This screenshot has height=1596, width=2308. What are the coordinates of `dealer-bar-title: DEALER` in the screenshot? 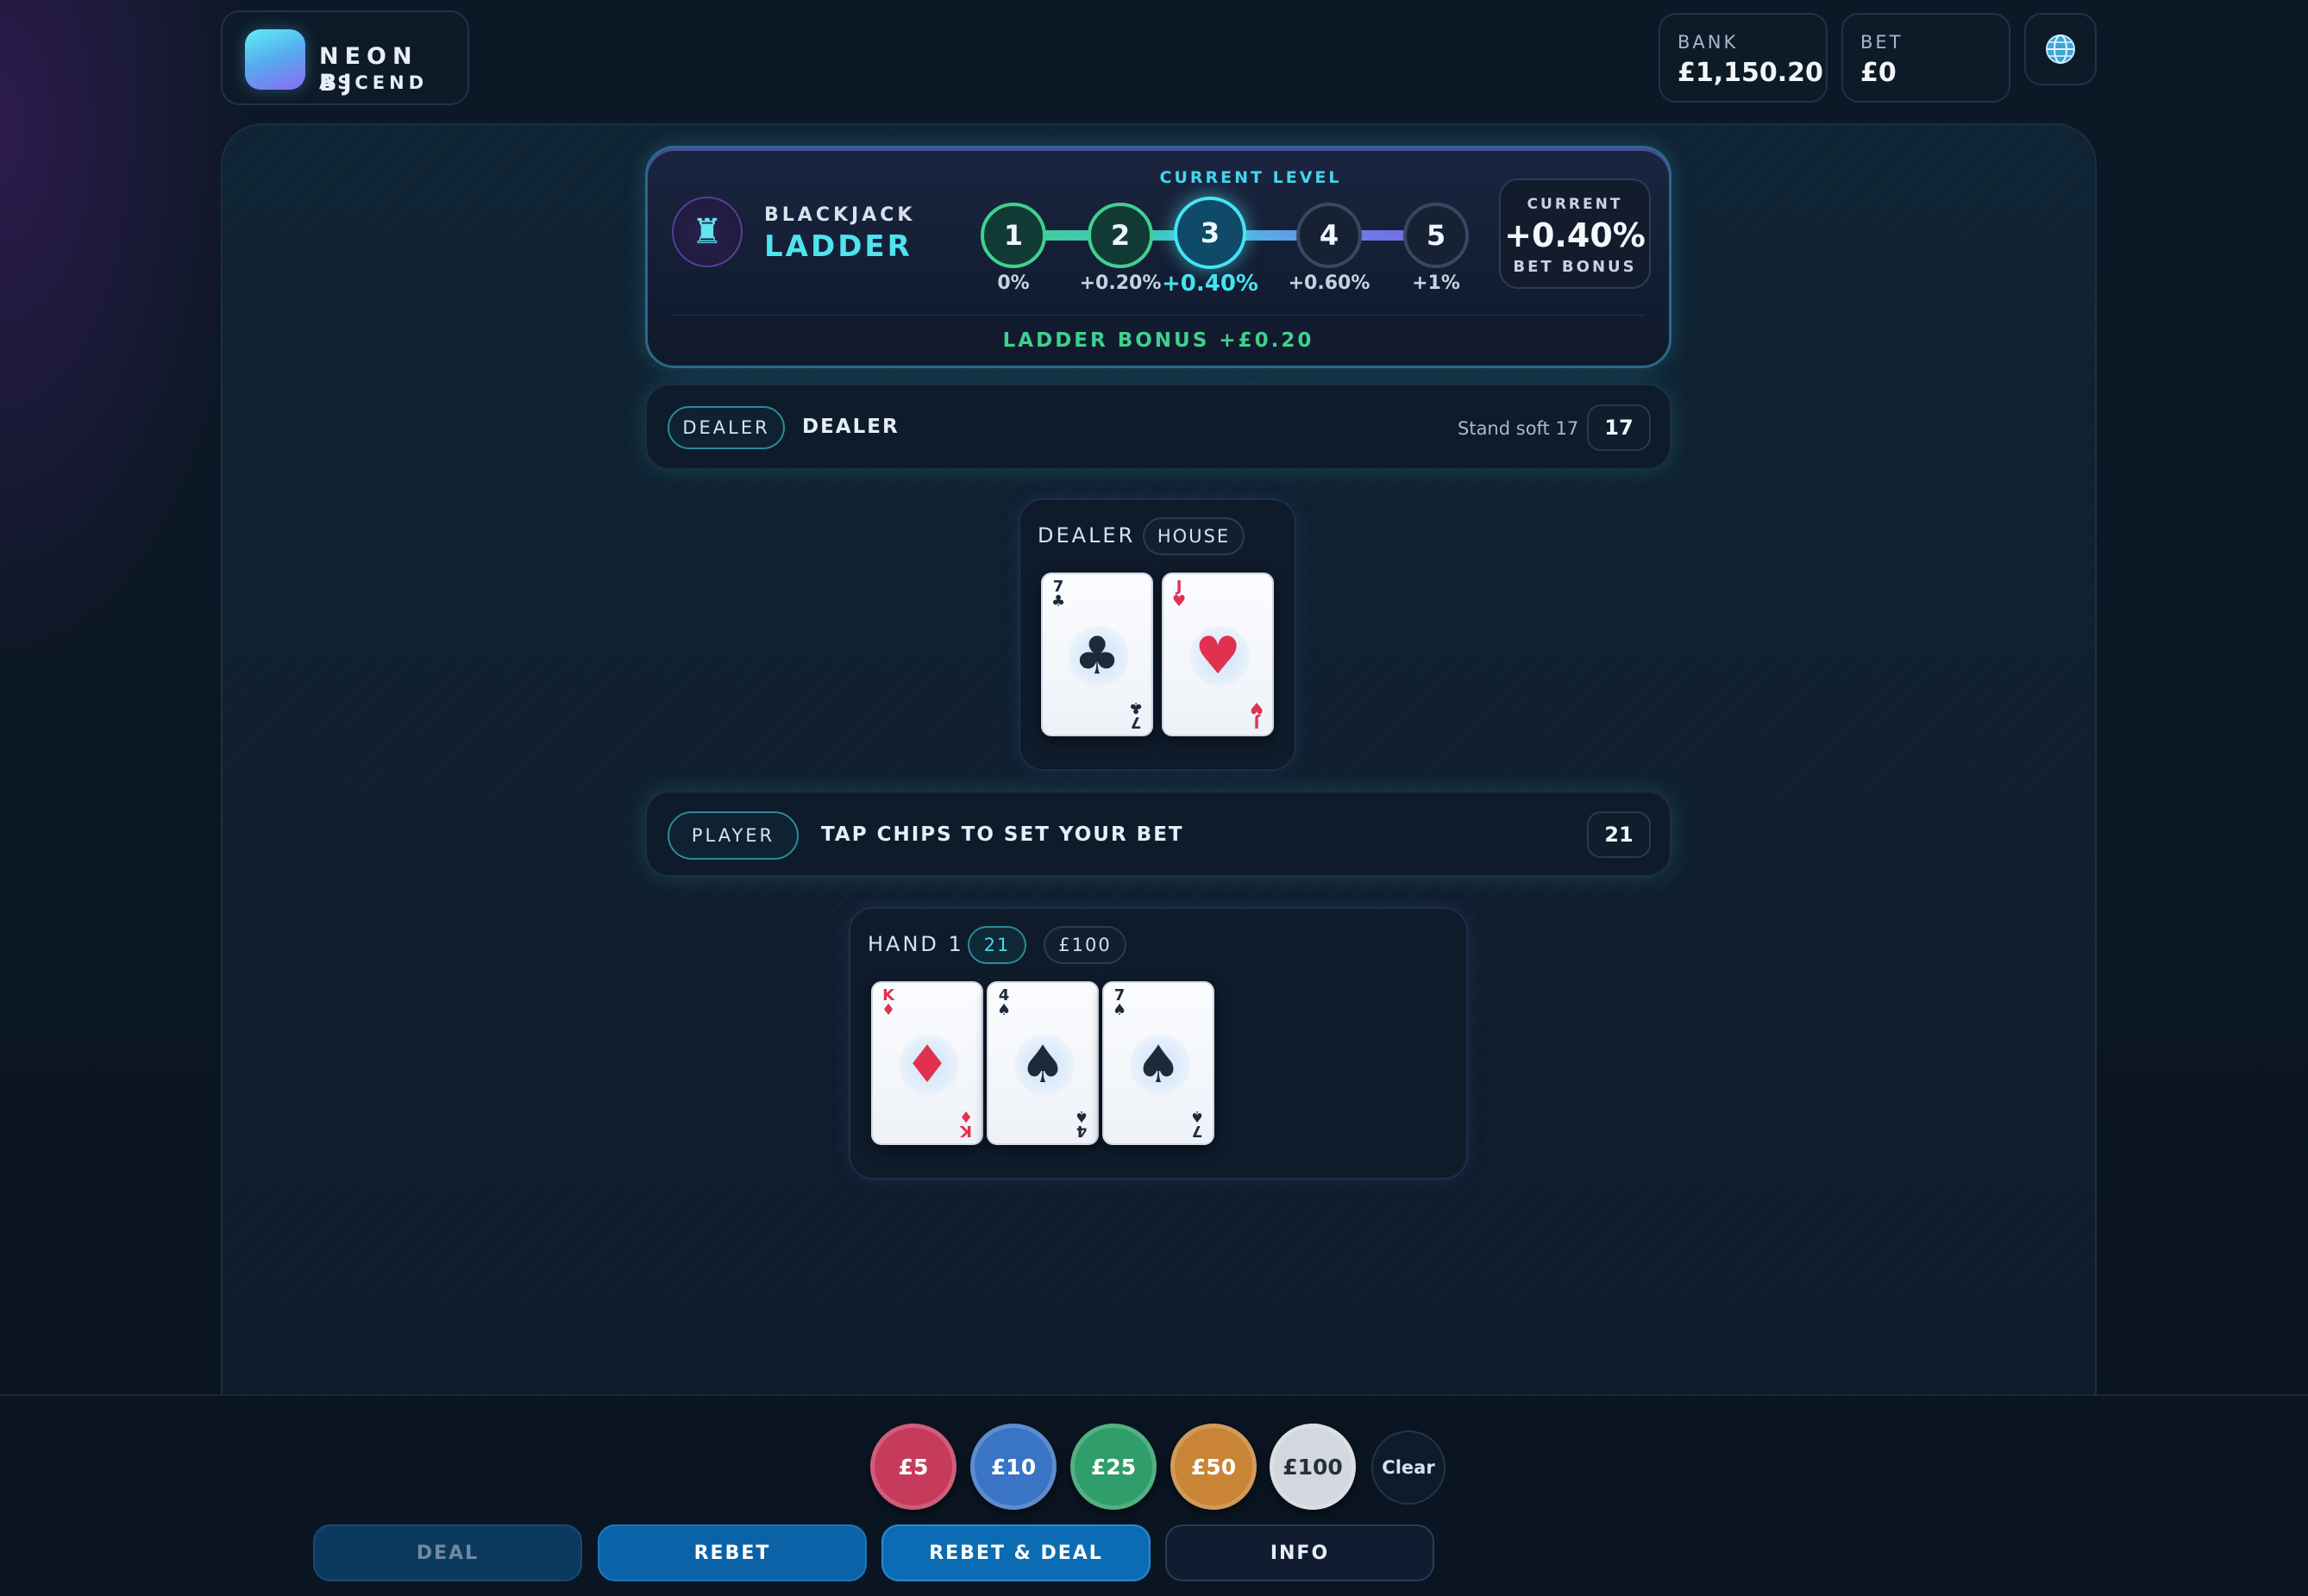 It's located at (851, 427).